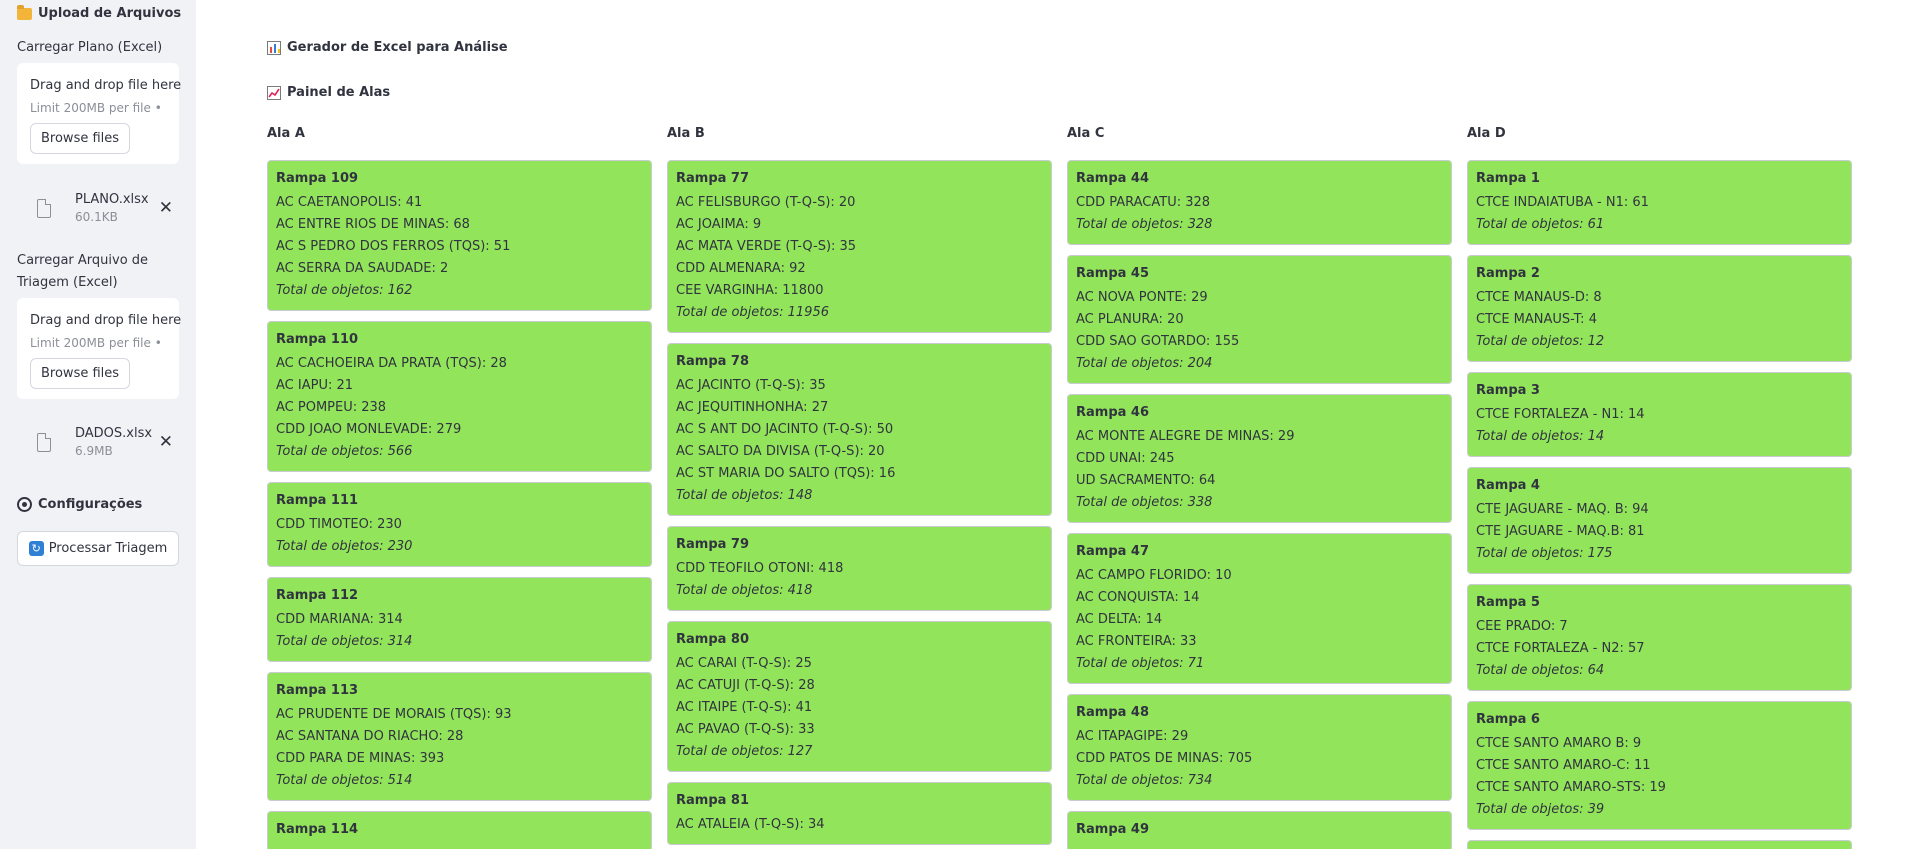 The image size is (1911, 849). What do you see at coordinates (1540, 670) in the screenshot?
I see `rampa-total: Total de objetos: 64` at bounding box center [1540, 670].